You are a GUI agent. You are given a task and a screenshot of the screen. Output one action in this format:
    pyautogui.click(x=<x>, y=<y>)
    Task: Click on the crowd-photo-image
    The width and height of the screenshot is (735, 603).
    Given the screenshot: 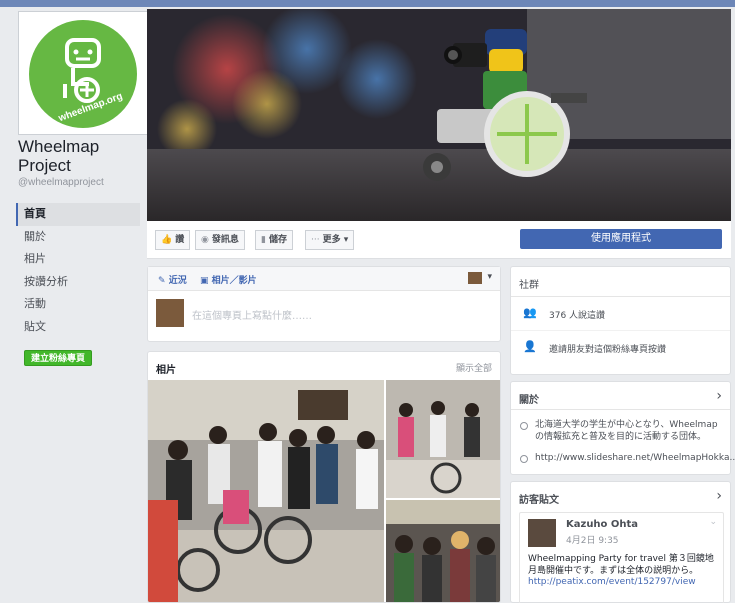 What is the action you would take?
    pyautogui.click(x=443, y=551)
    